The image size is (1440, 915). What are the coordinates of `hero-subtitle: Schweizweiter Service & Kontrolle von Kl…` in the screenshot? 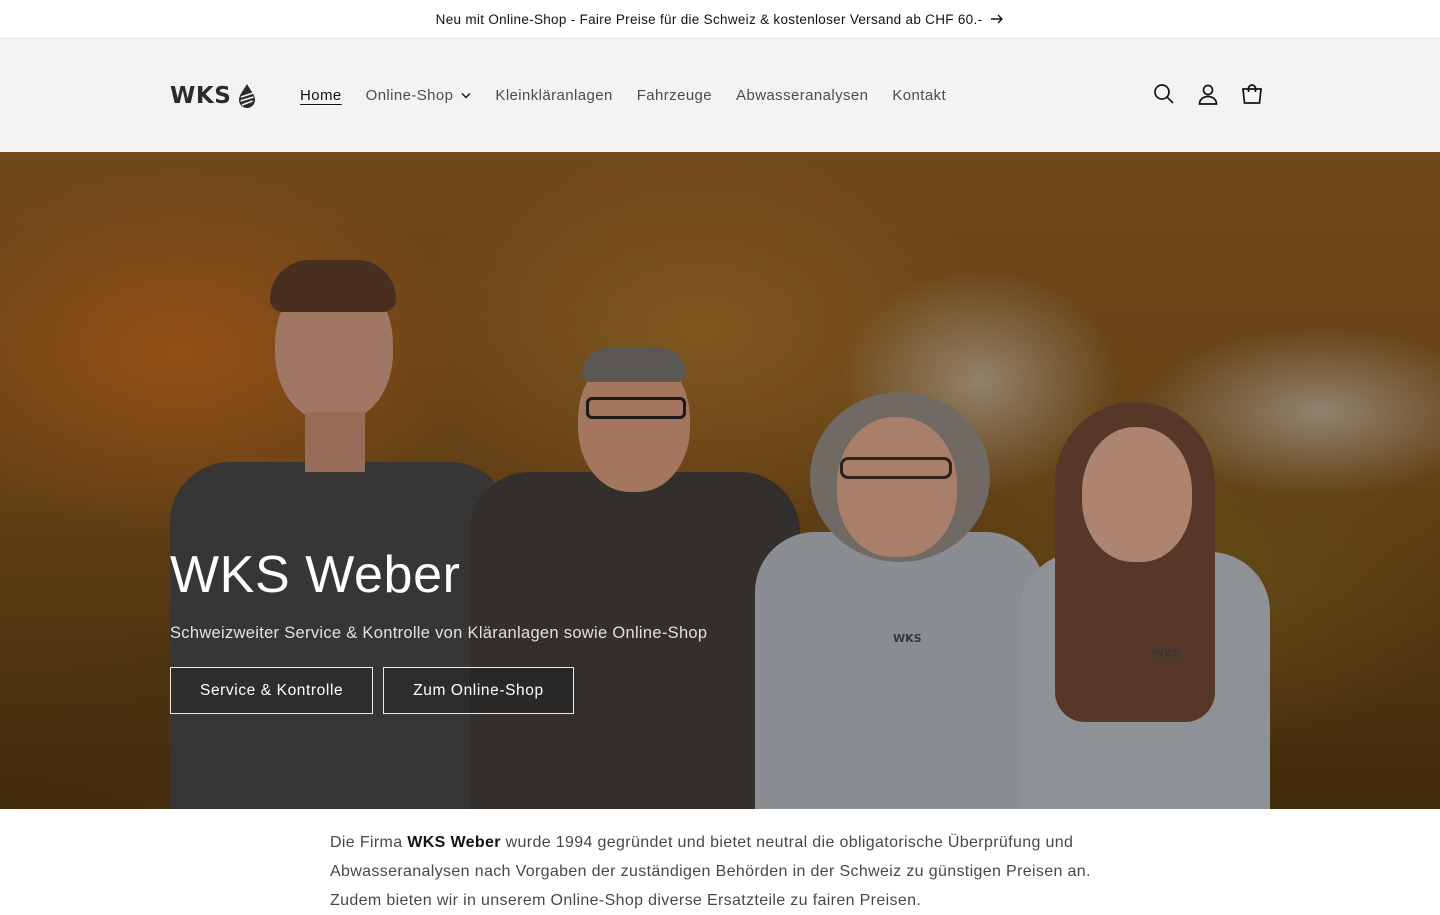 It's located at (439, 633).